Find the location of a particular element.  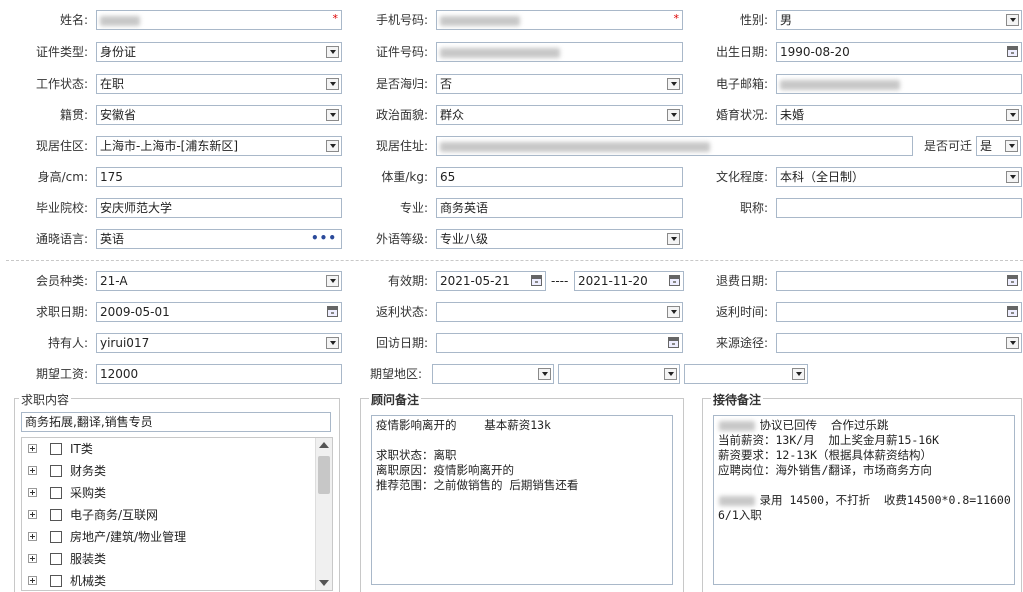

region-select: 上海市-上海市-[浦东新区] is located at coordinates (219, 146).